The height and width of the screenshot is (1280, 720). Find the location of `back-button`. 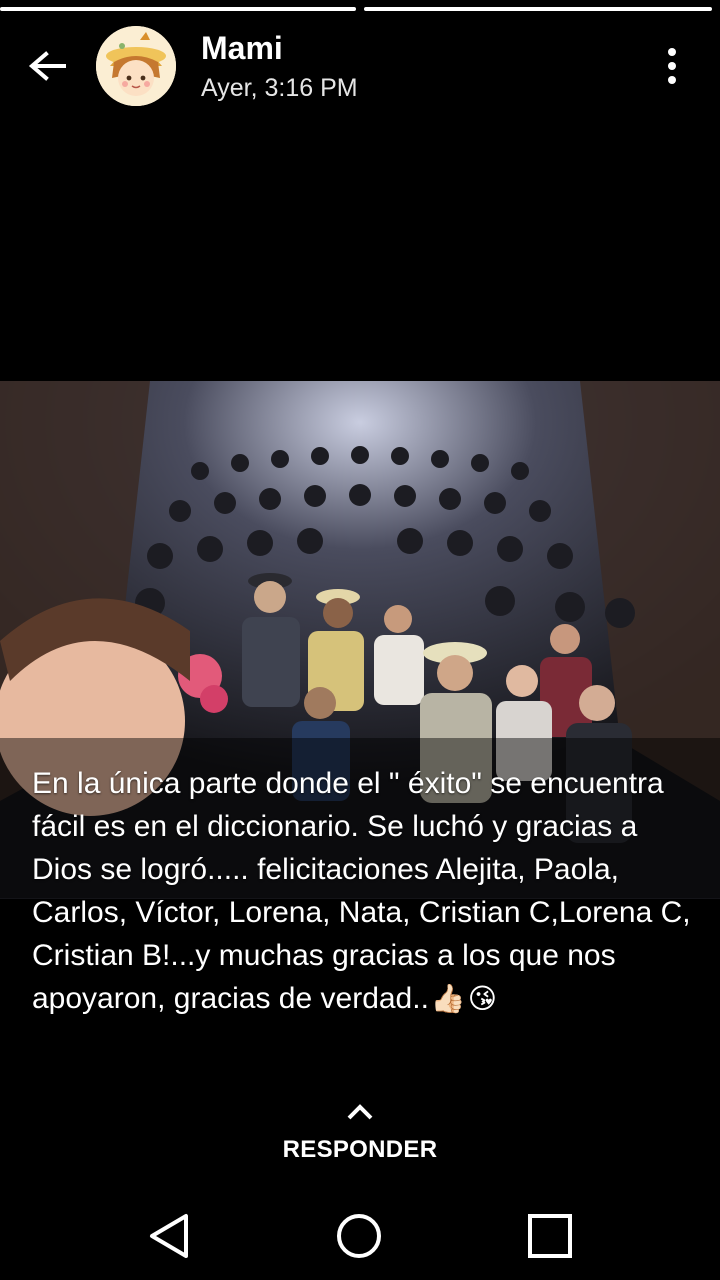

back-button is located at coordinates (48, 68).